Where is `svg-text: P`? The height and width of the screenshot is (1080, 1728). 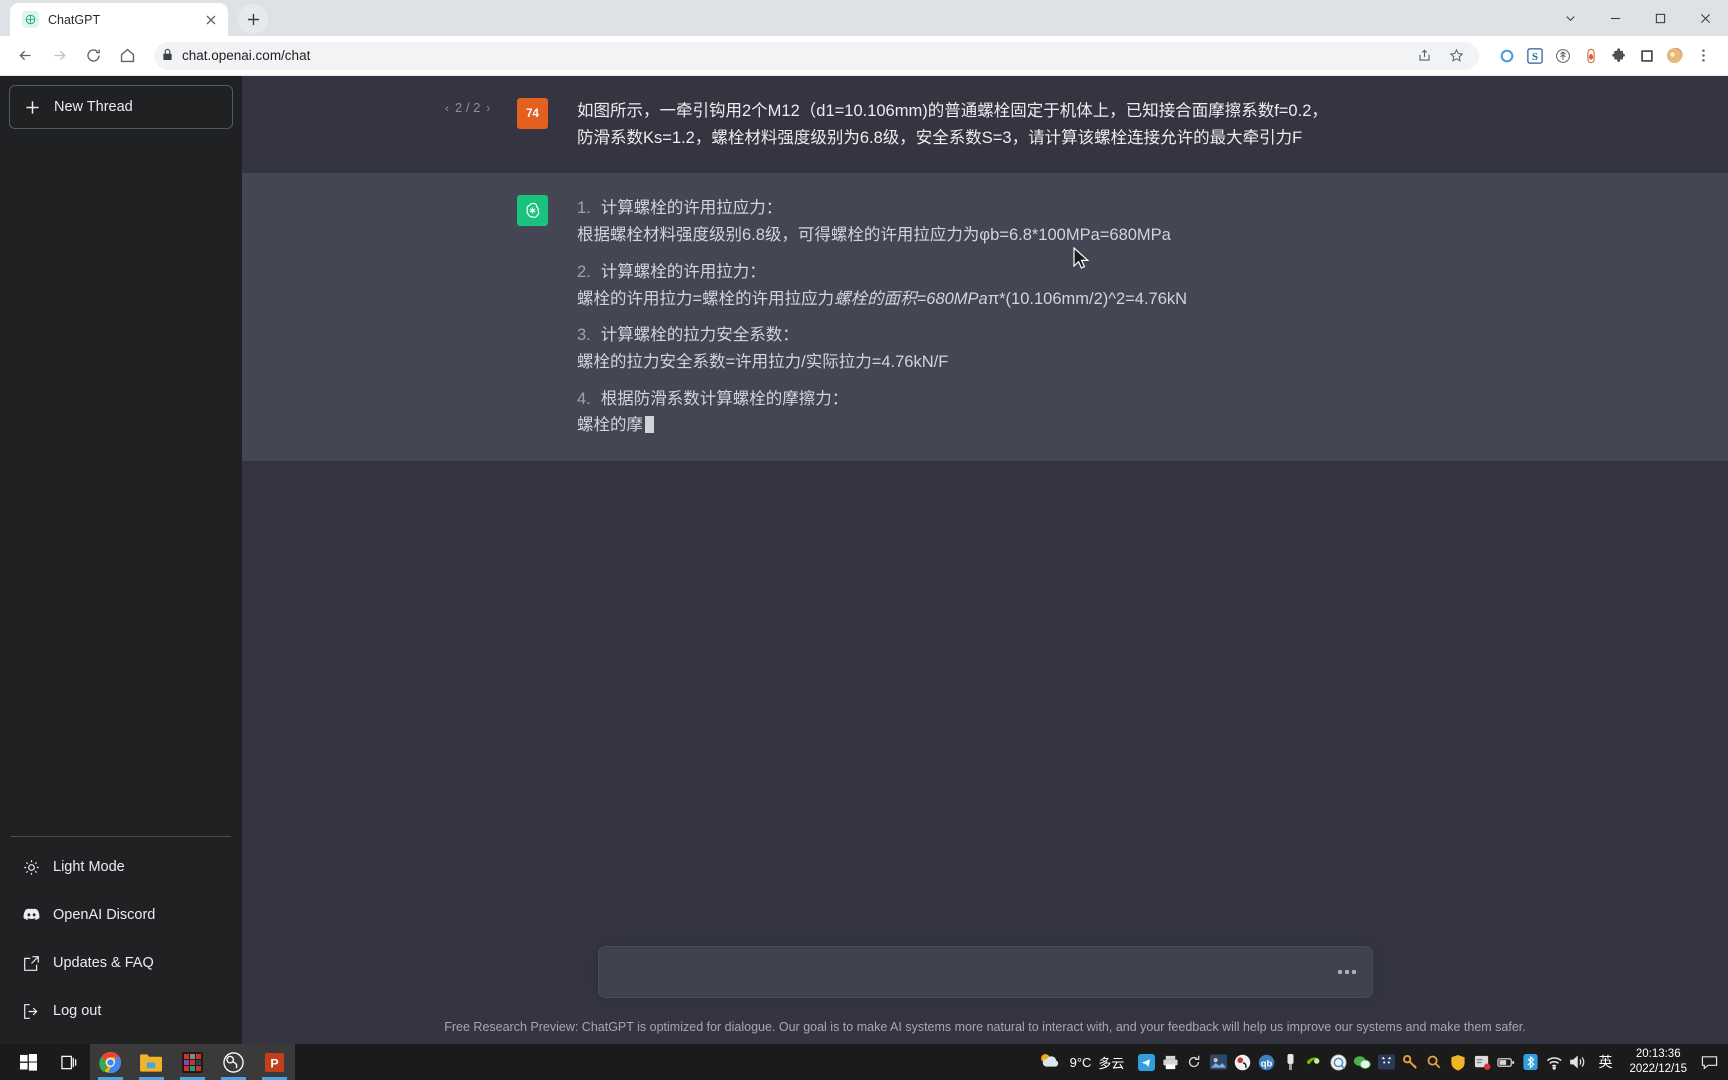
svg-text: P is located at coordinates (274, 1063).